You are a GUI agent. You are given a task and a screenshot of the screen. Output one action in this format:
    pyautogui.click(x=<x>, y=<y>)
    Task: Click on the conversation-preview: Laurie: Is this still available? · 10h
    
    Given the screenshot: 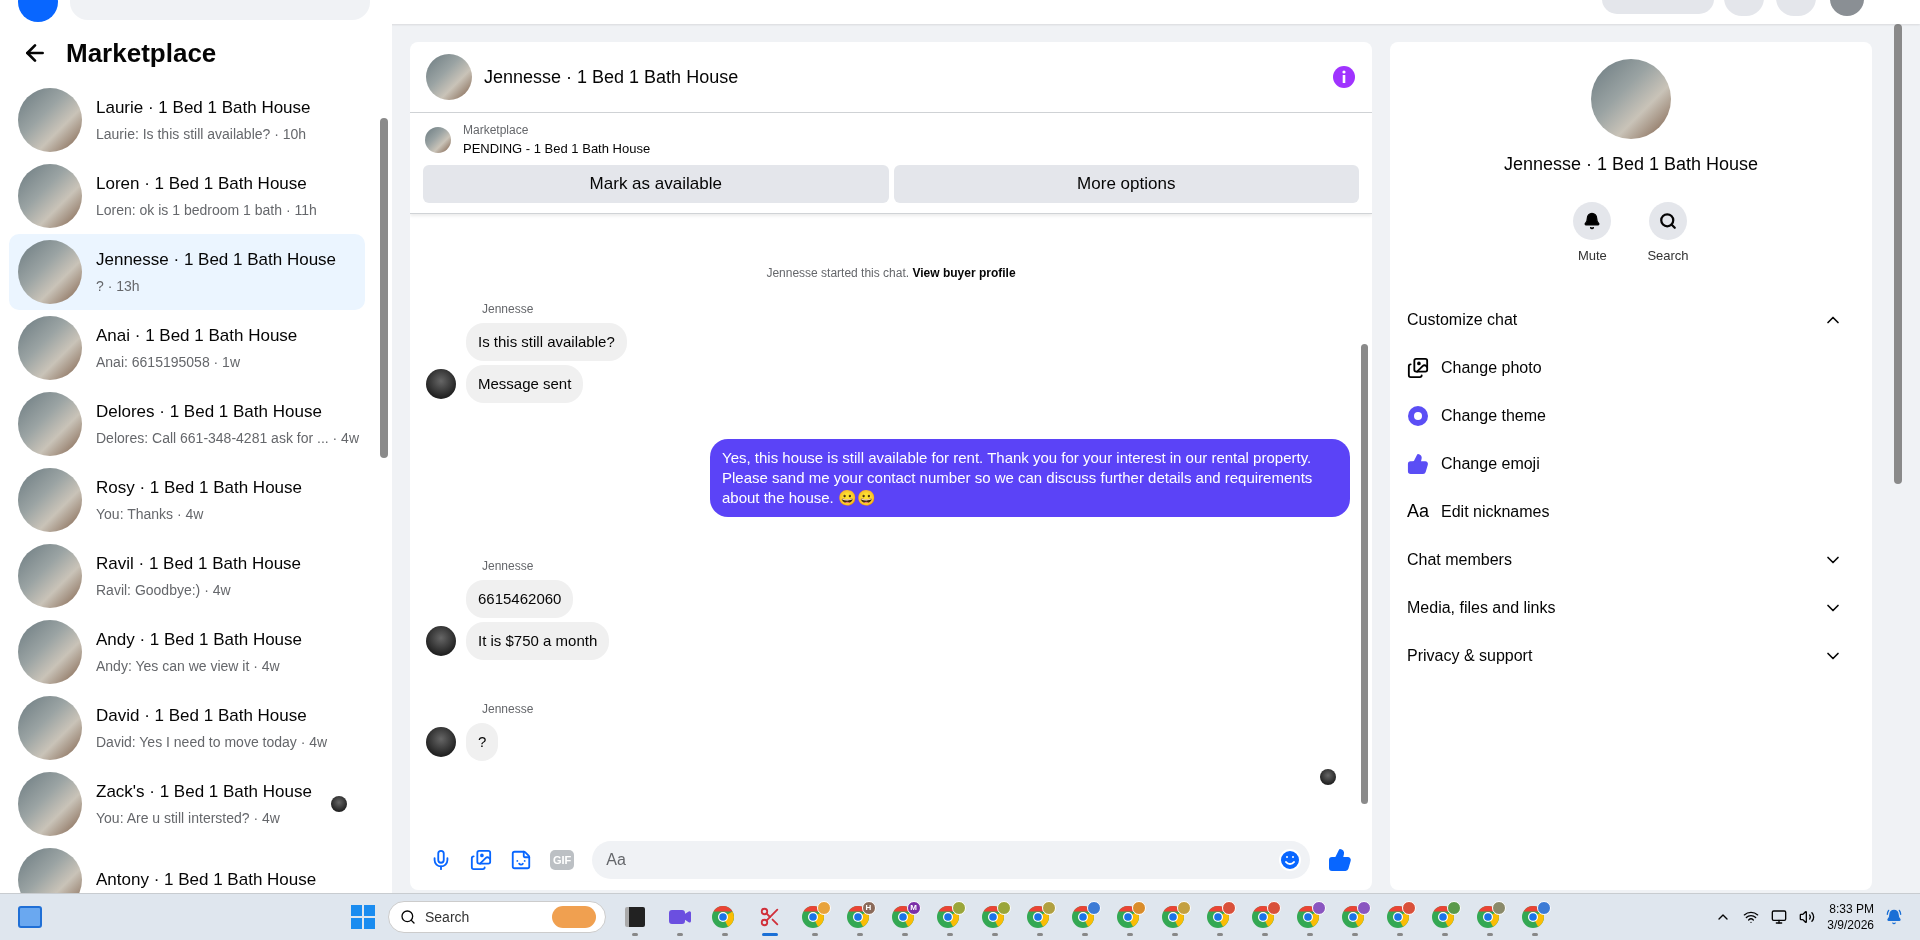 What is the action you would take?
    pyautogui.click(x=202, y=135)
    